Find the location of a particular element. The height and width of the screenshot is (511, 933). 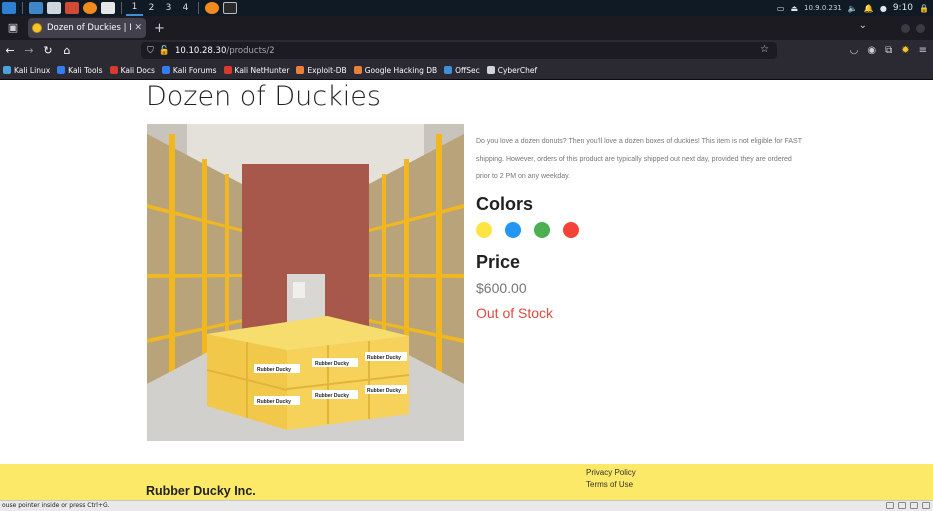

url-host: 10.10.28.30 is located at coordinates (200, 50).